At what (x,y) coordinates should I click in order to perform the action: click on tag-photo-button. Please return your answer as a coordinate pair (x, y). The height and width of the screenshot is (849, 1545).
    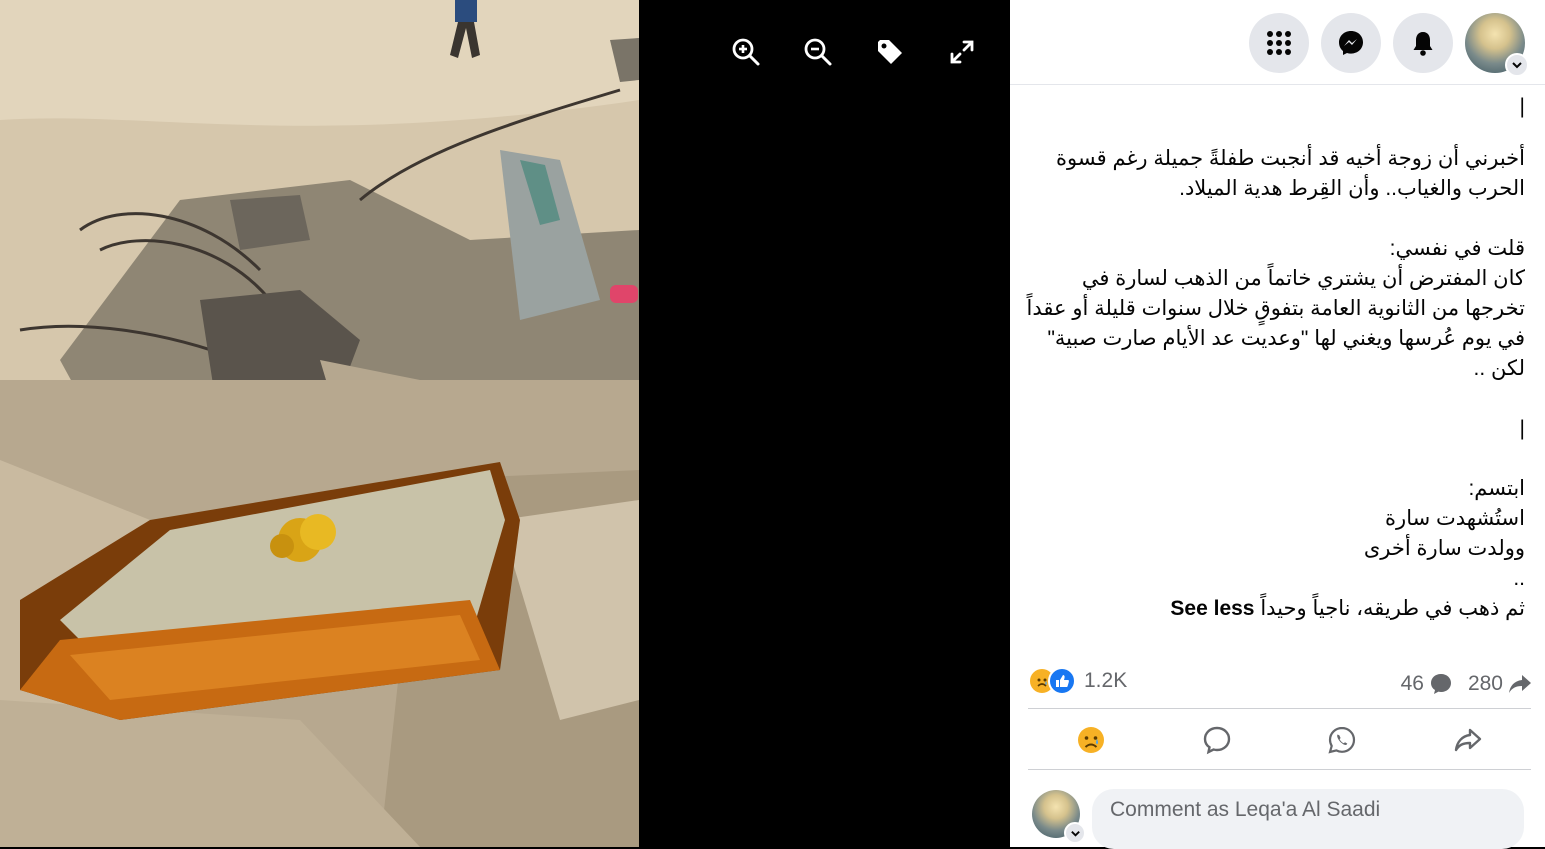
    Looking at the image, I should click on (890, 52).